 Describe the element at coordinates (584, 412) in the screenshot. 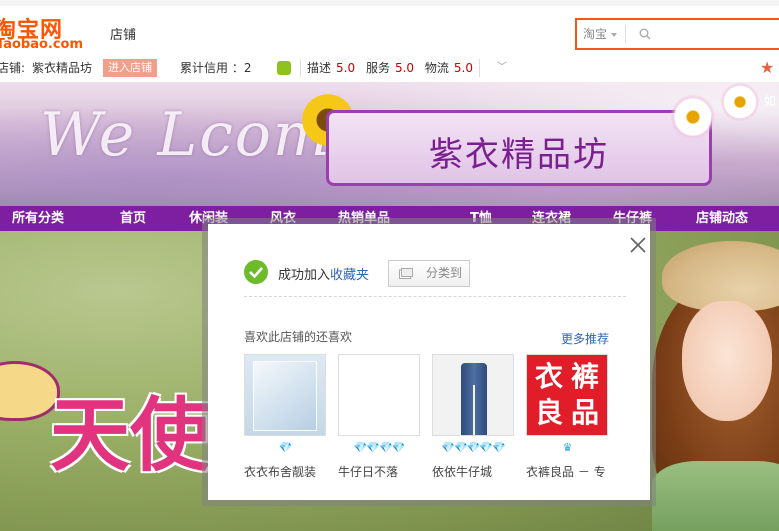

I see `thumbnail-char: 品` at that location.